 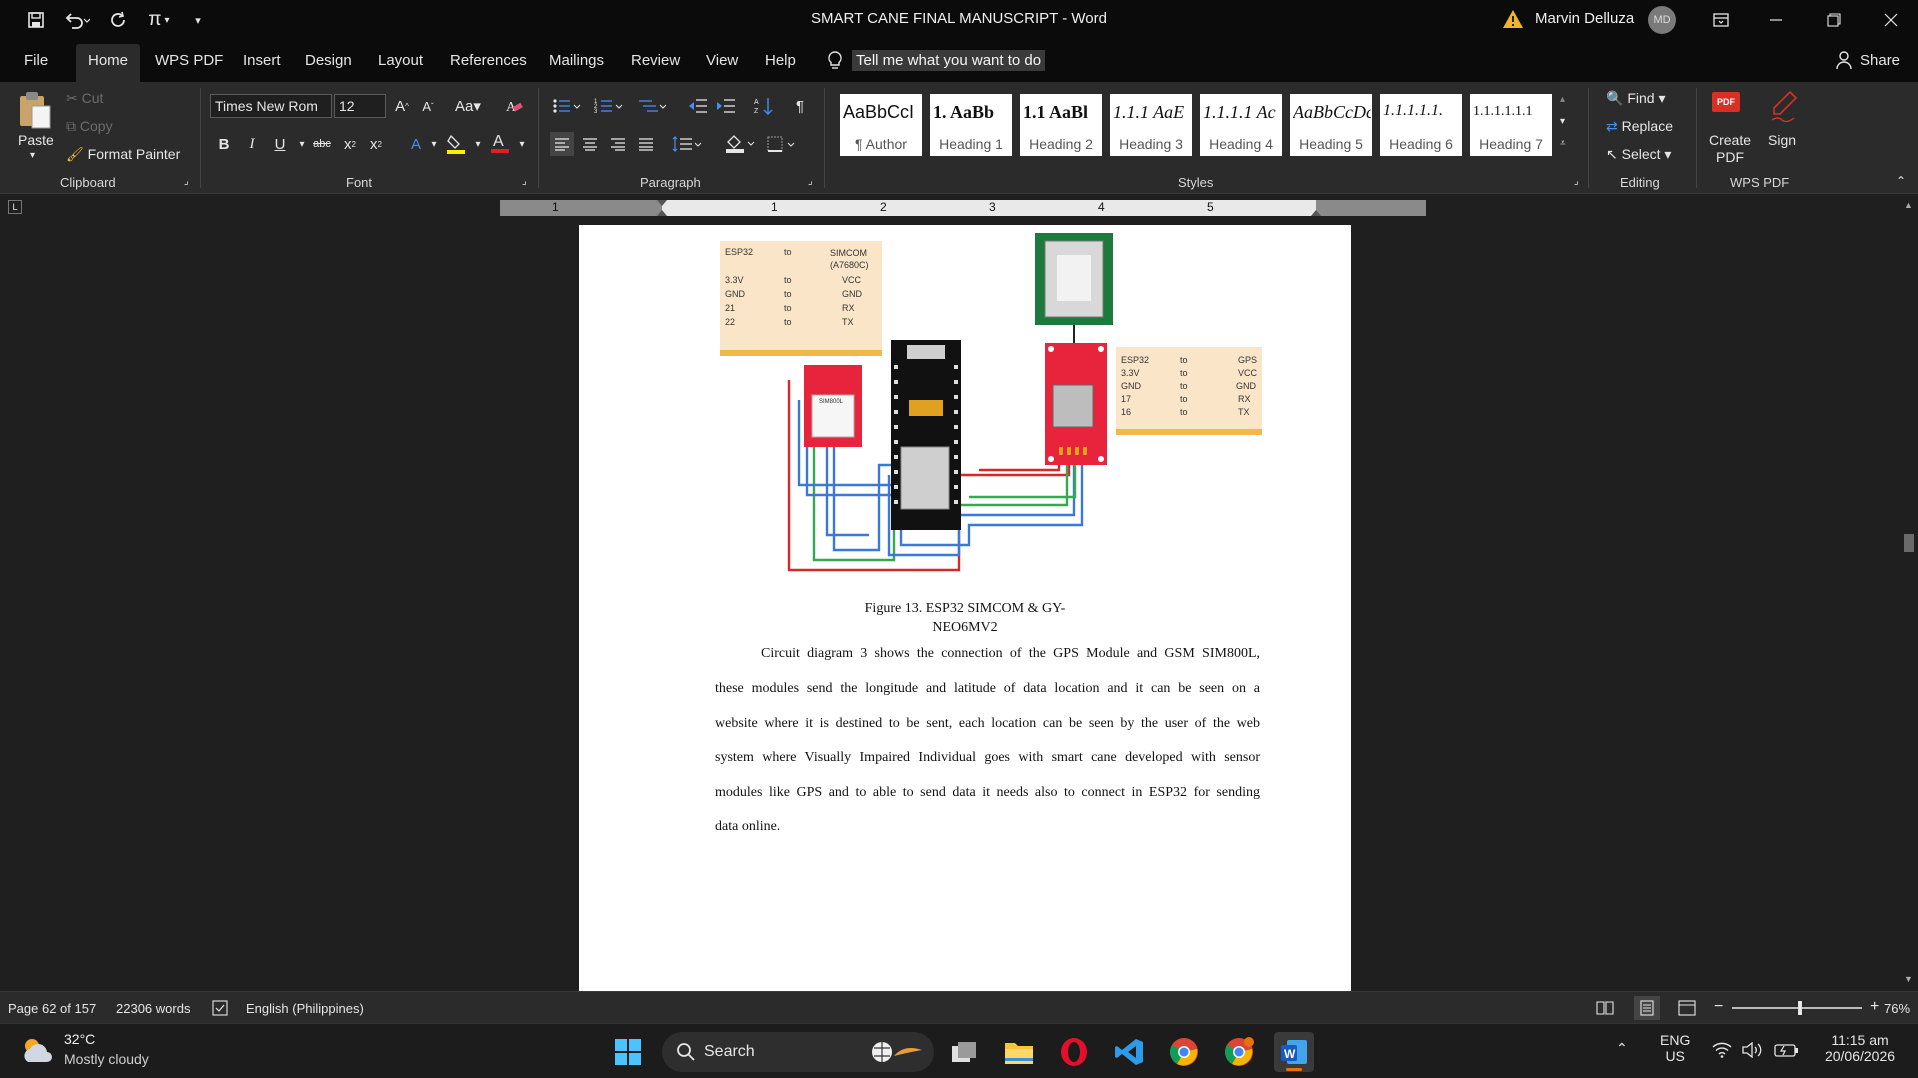 What do you see at coordinates (590, 144) in the screenshot?
I see `align-center-icon` at bounding box center [590, 144].